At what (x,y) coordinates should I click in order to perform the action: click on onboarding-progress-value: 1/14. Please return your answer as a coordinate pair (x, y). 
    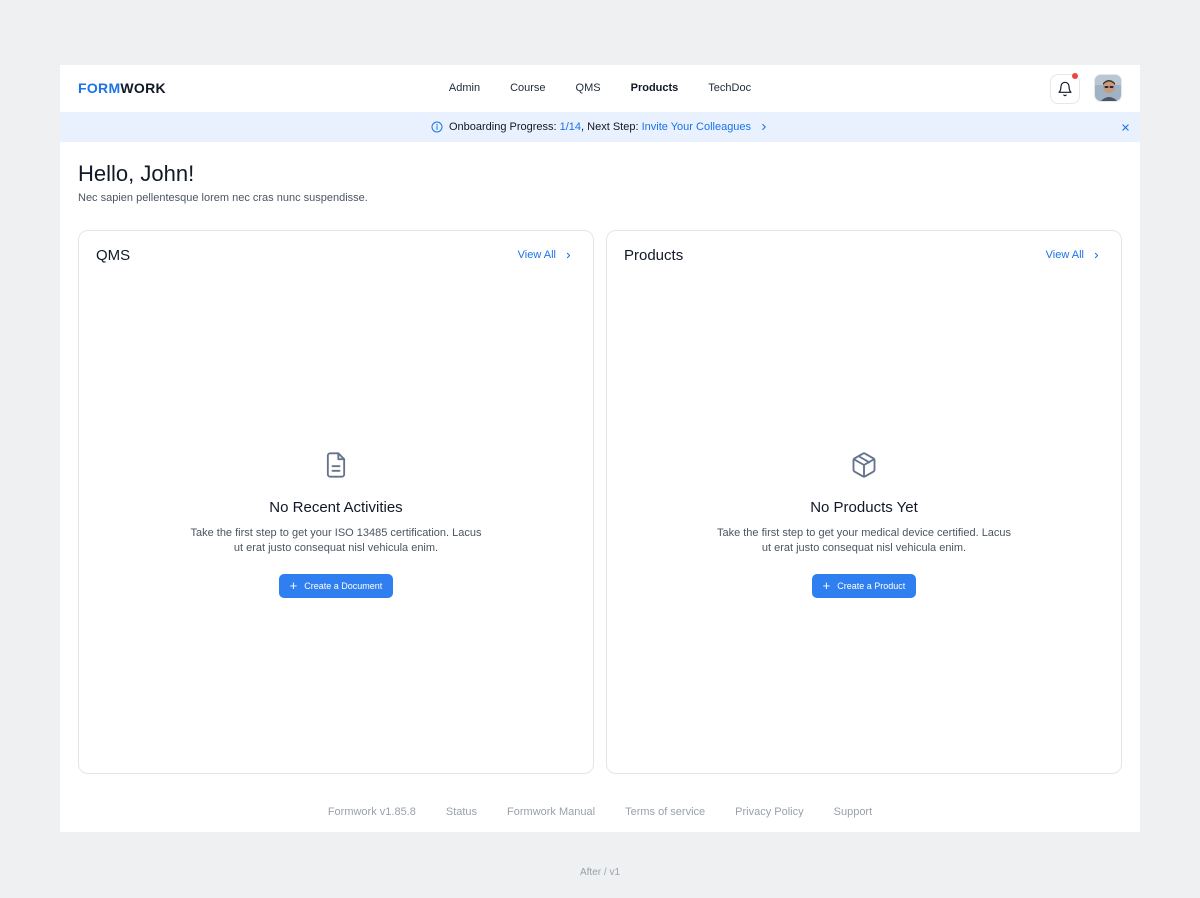
    Looking at the image, I should click on (570, 127).